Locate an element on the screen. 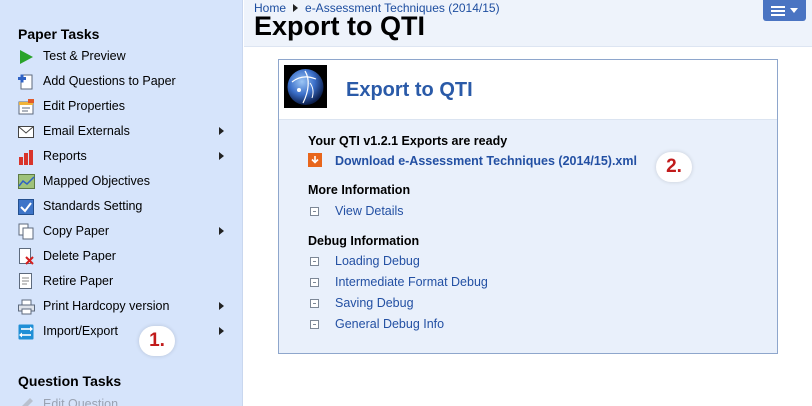  sidebar-item-label: Add Questions to Paper is located at coordinates (109, 81).